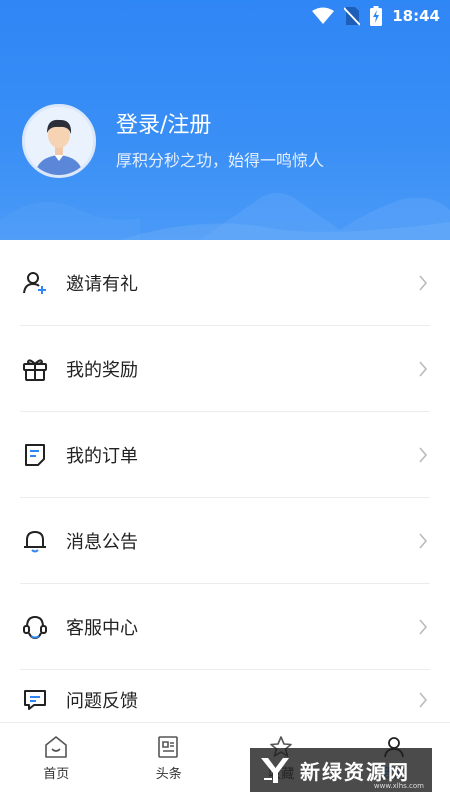  Describe the element at coordinates (56, 747) in the screenshot. I see `home-icon` at that location.